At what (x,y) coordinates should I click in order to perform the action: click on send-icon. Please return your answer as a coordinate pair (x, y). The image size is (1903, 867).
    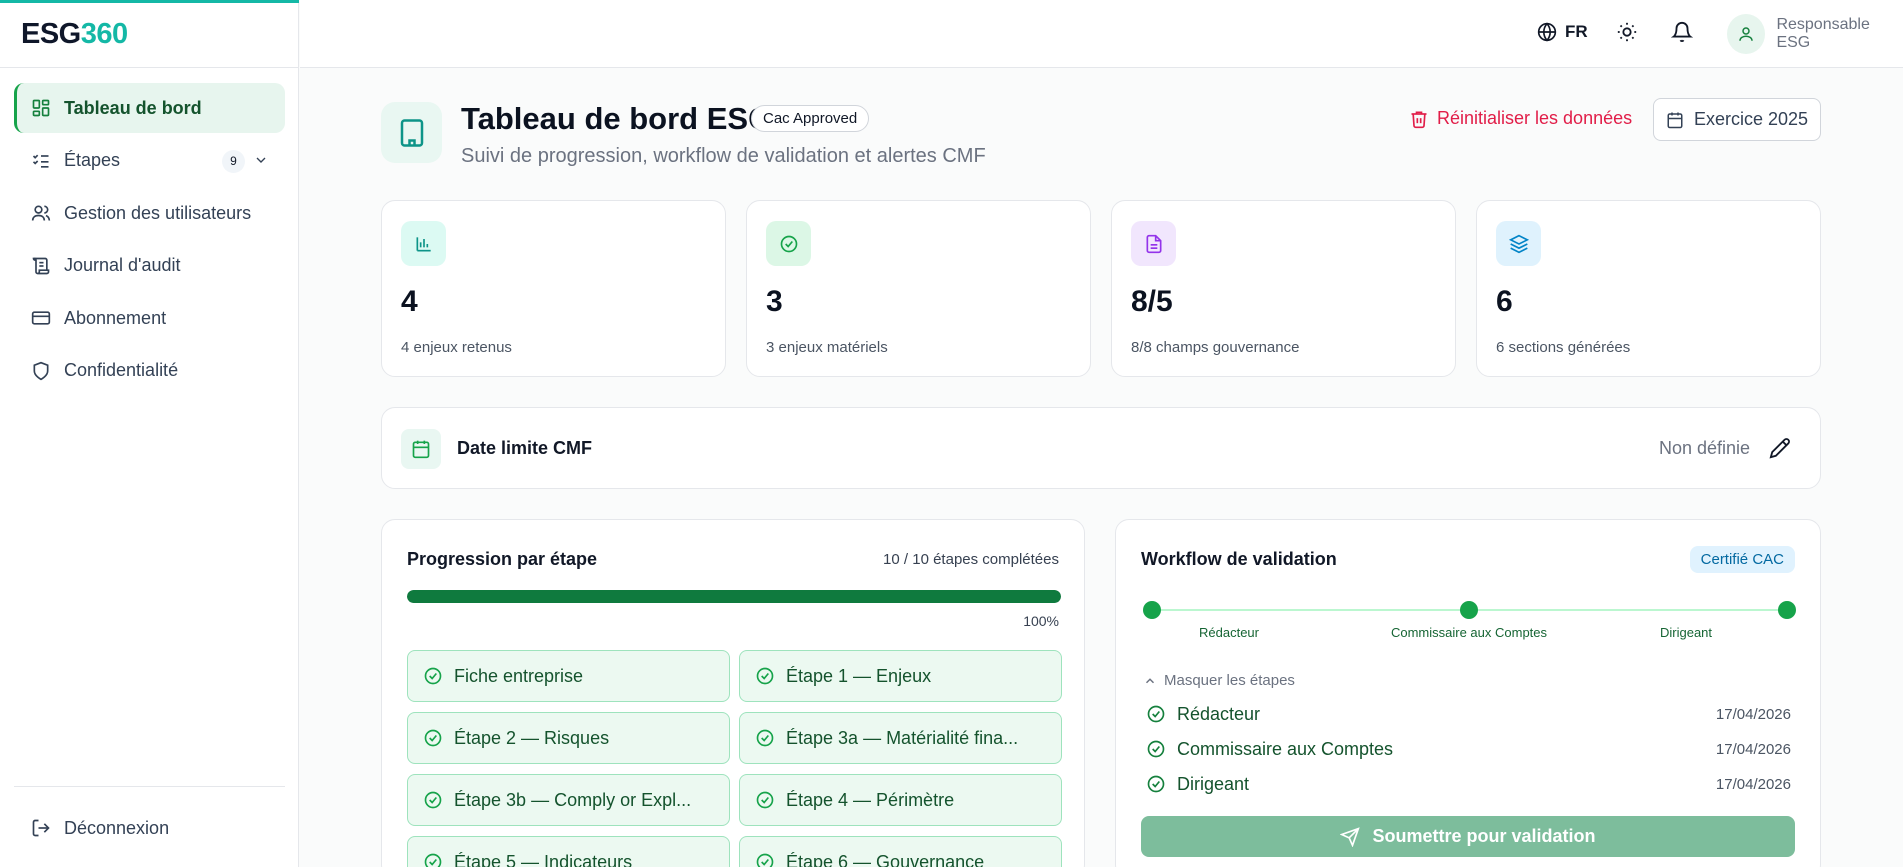
    Looking at the image, I should click on (1350, 836).